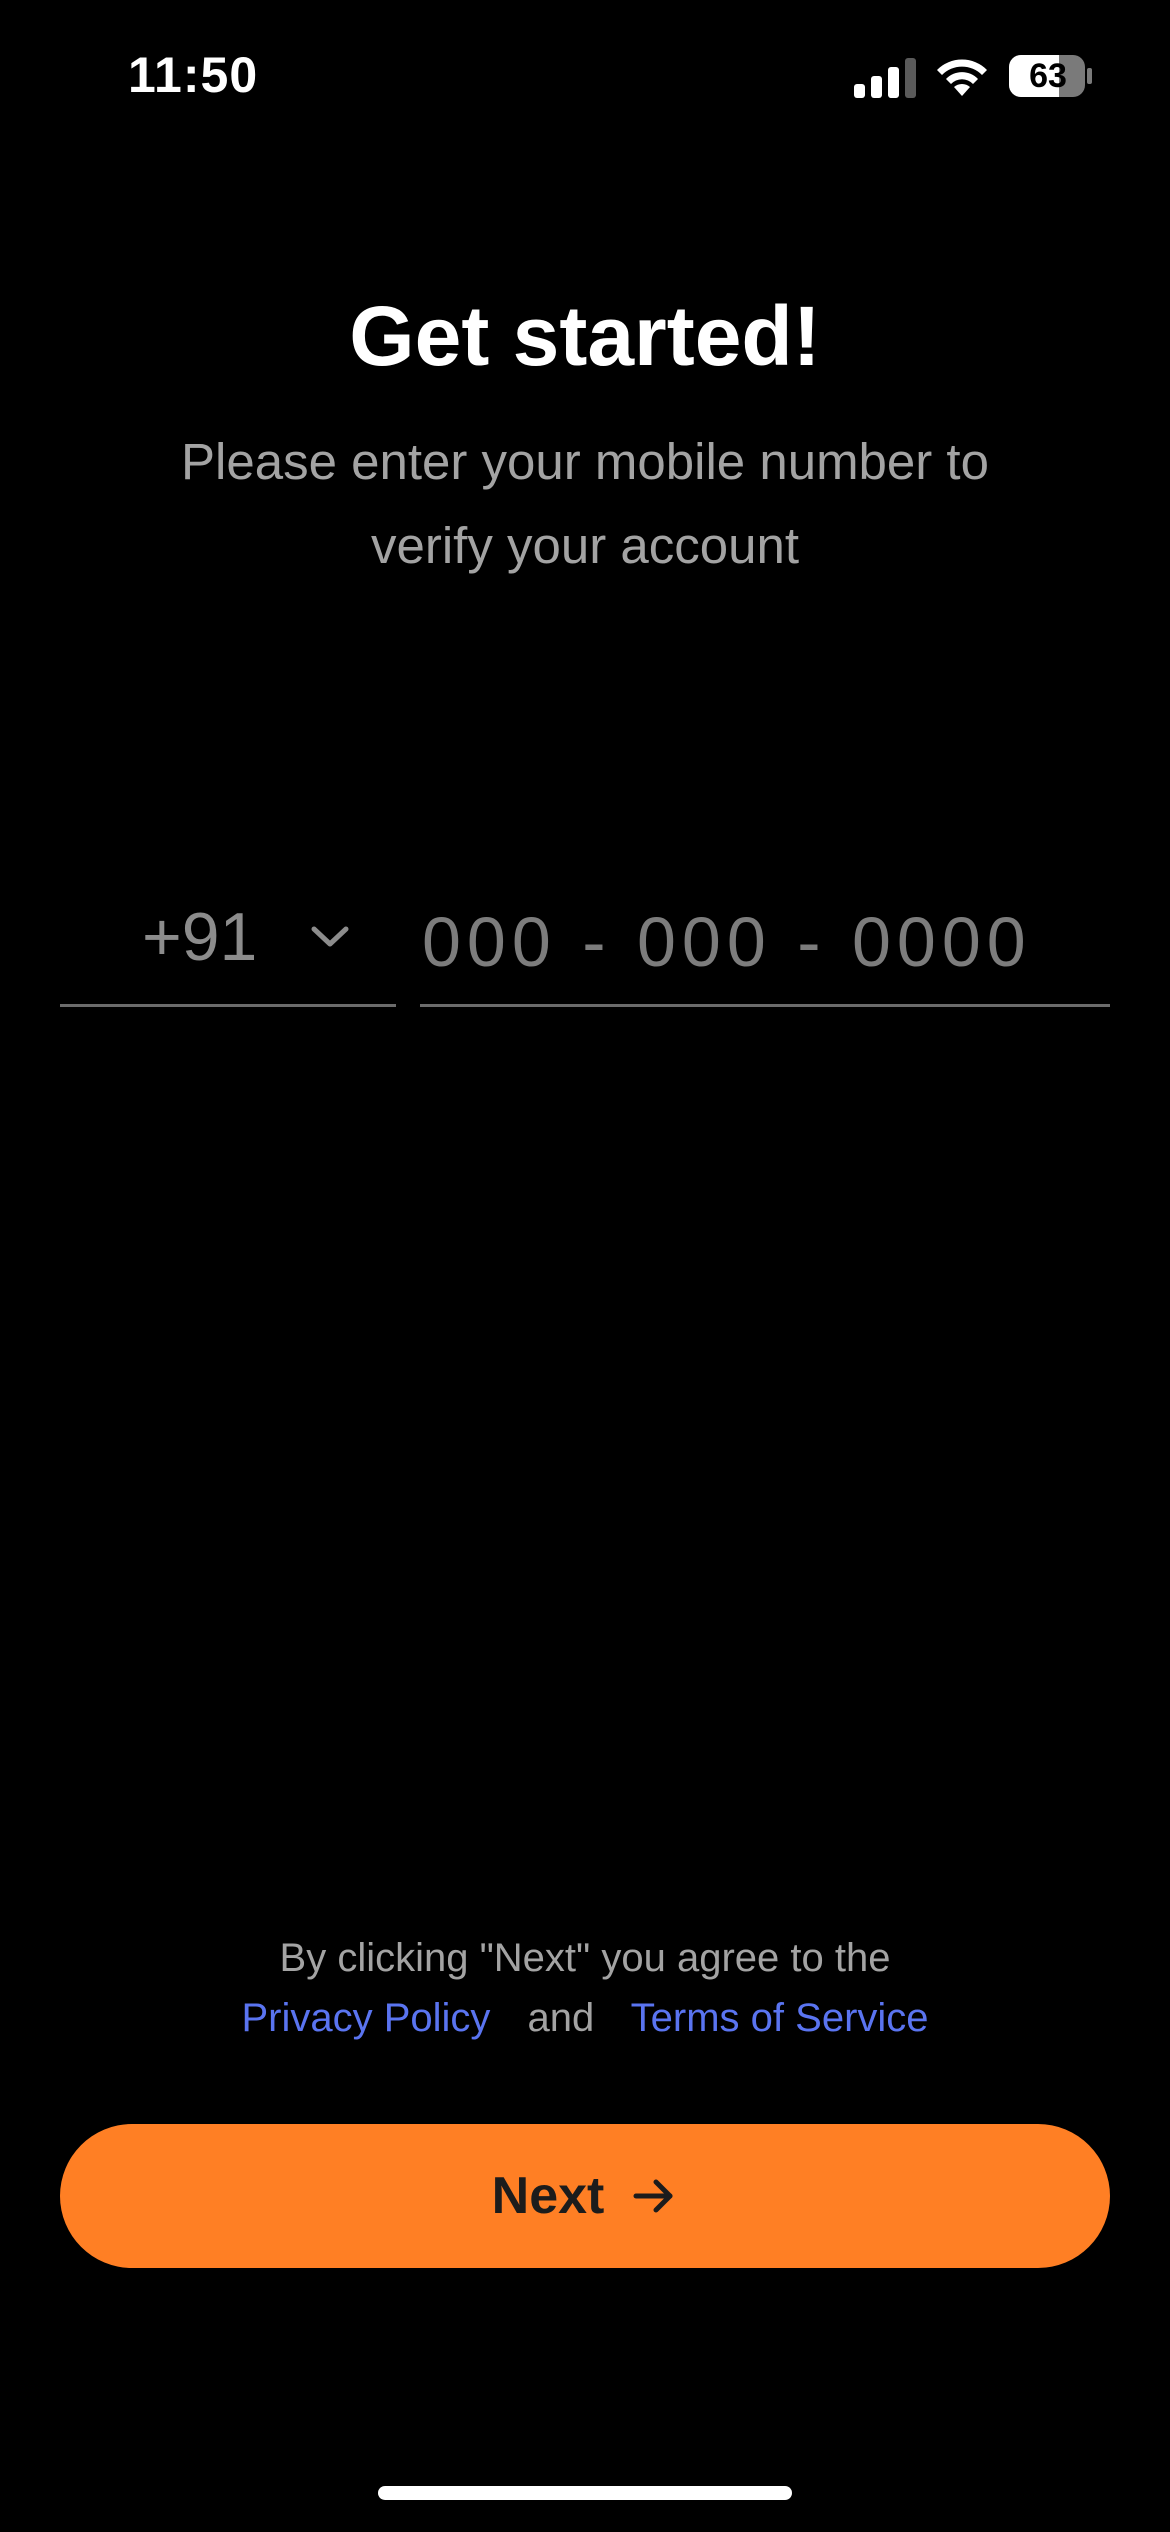 The image size is (1170, 2532). I want to click on status-bar: 11:50 63, so click(585, 75).